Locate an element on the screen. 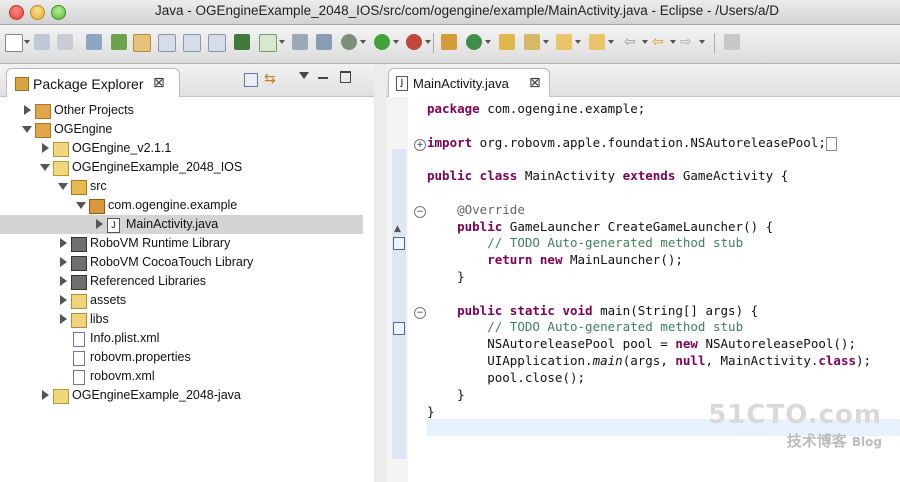 The width and height of the screenshot is (900, 482). block-selection-icon is located at coordinates (192, 43).